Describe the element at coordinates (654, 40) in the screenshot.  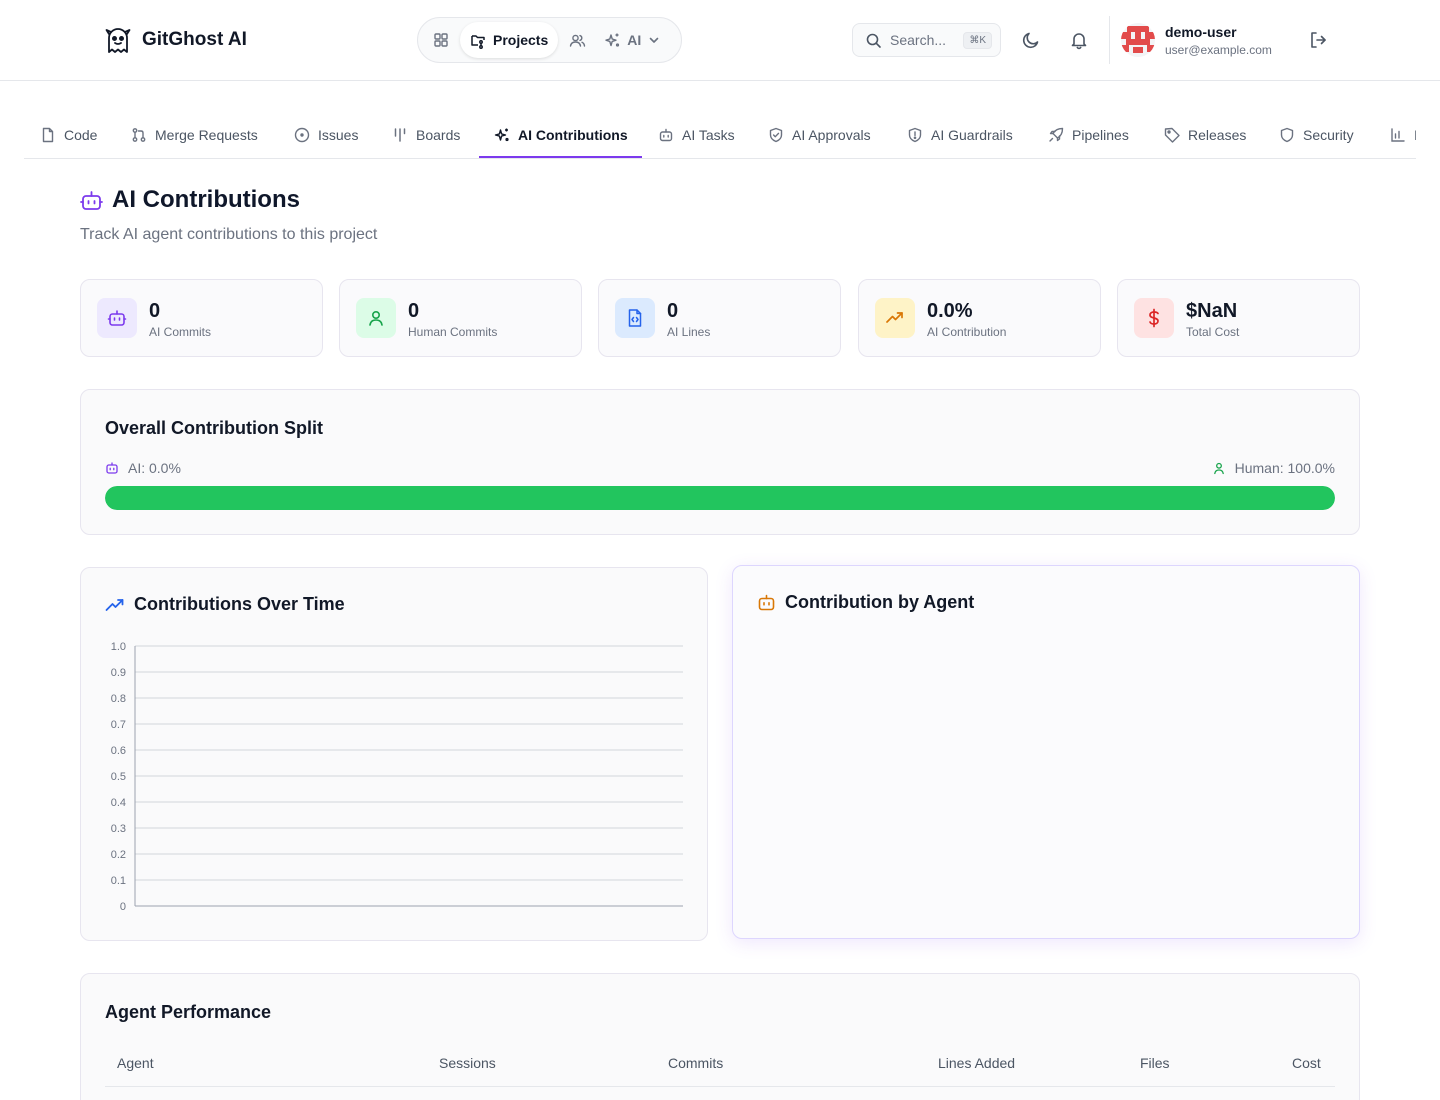
I see `chevron-down-icon` at that location.